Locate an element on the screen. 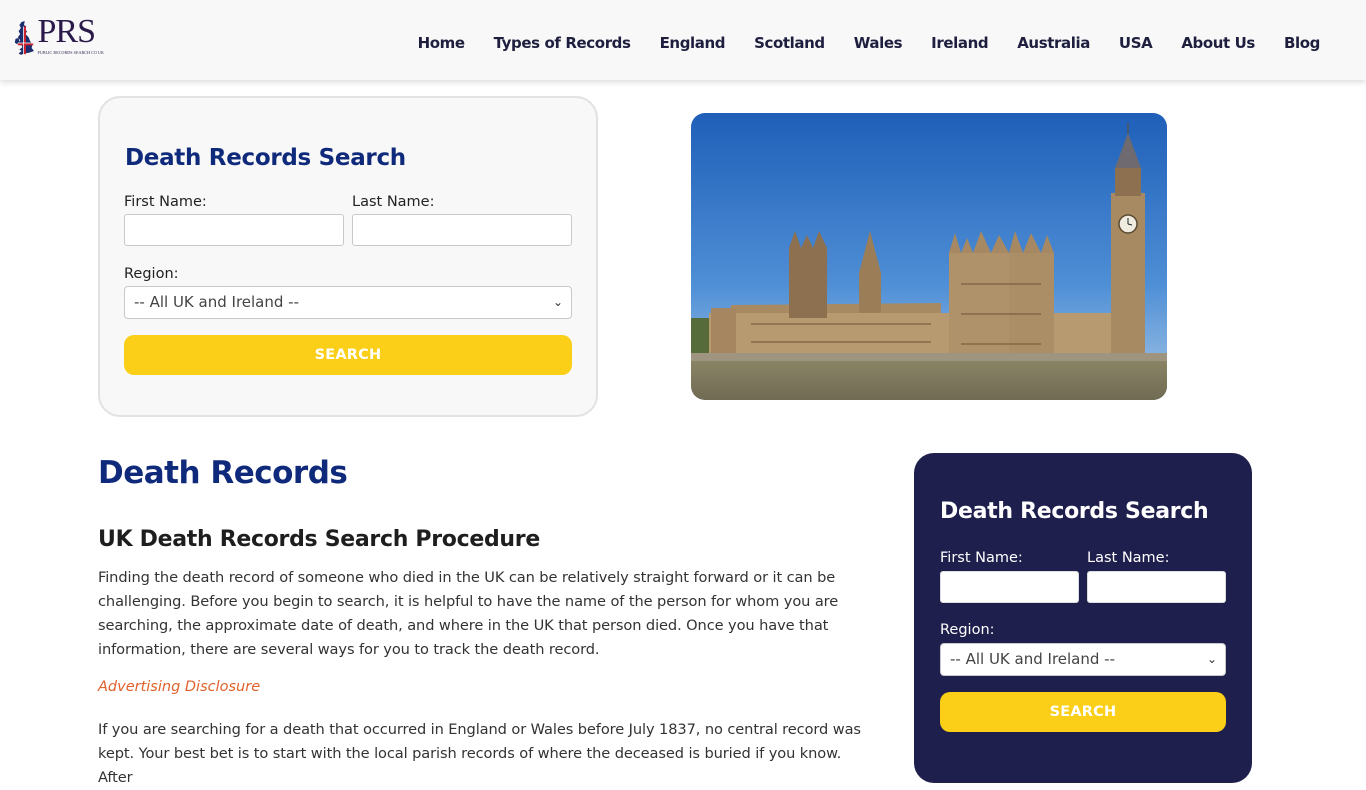 The height and width of the screenshot is (790, 1366). site-logo: PRS PUBLIC RECORDS SEARCH CO UK is located at coordinates (59, 39).